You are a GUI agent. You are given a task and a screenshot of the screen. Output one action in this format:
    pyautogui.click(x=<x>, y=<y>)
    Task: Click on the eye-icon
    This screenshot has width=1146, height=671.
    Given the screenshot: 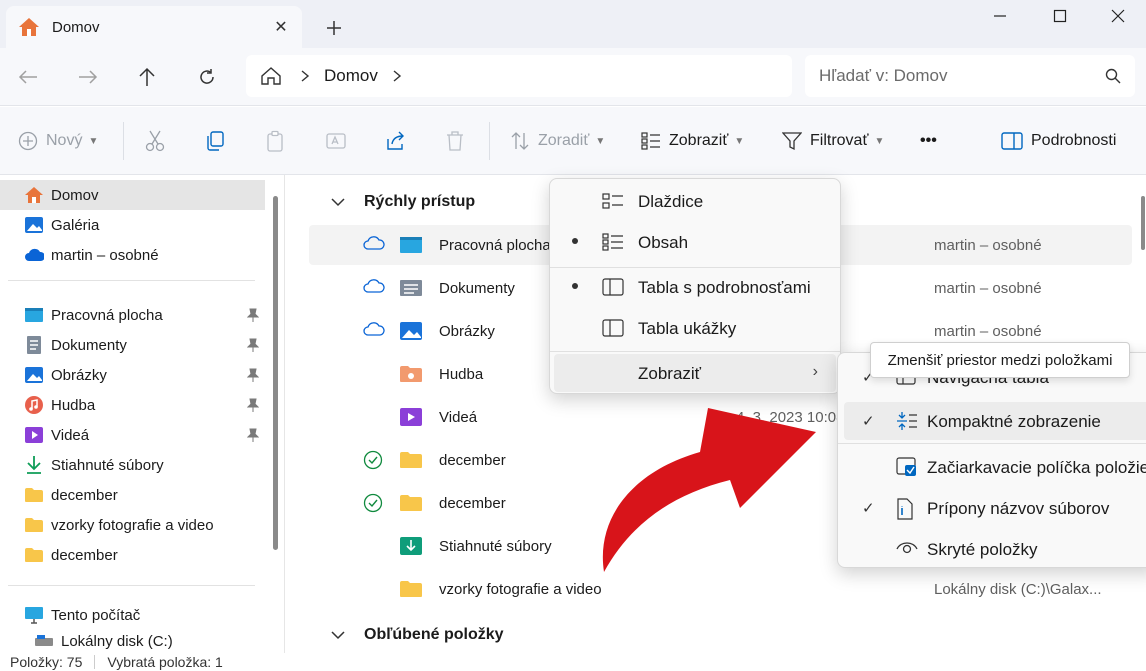 What is the action you would take?
    pyautogui.click(x=907, y=547)
    